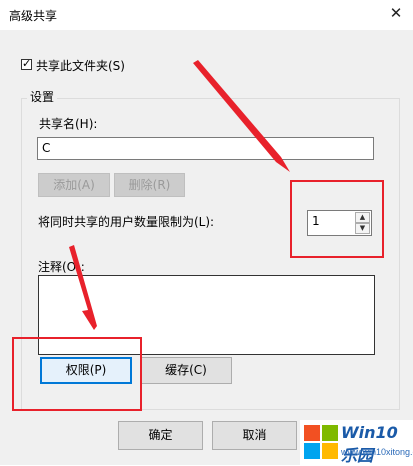  Describe the element at coordinates (369, 444) in the screenshot. I see `watermark-title: Win10乐园` at that location.